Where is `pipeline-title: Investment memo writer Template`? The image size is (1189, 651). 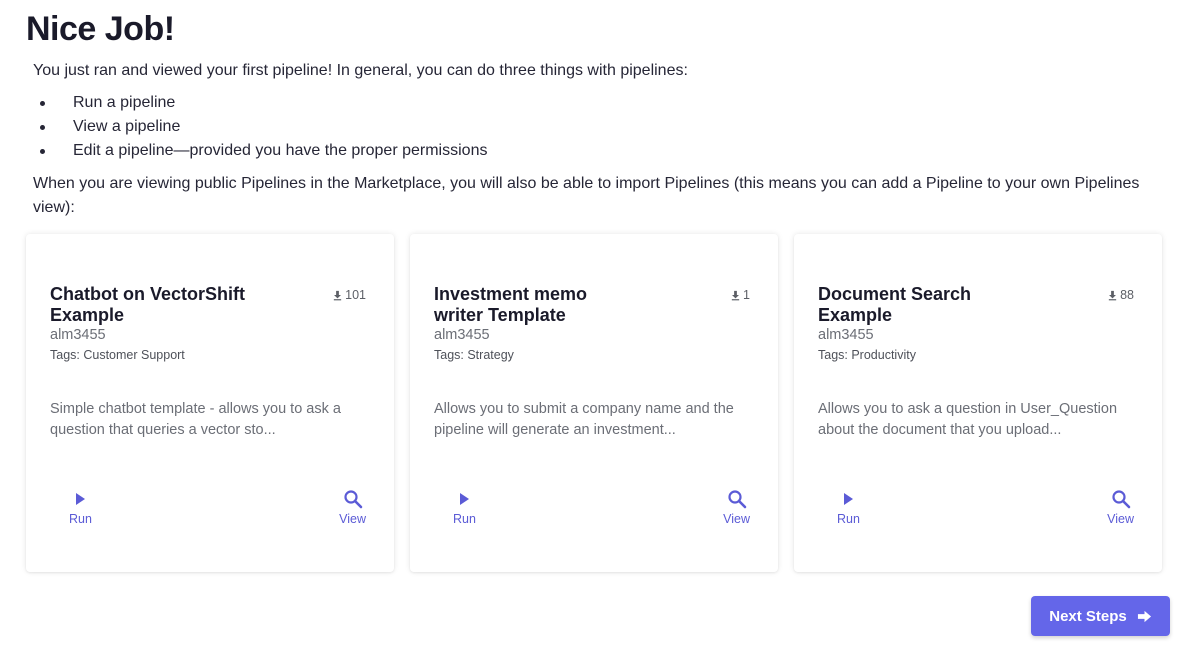 pipeline-title: Investment memo writer Template is located at coordinates (511, 304).